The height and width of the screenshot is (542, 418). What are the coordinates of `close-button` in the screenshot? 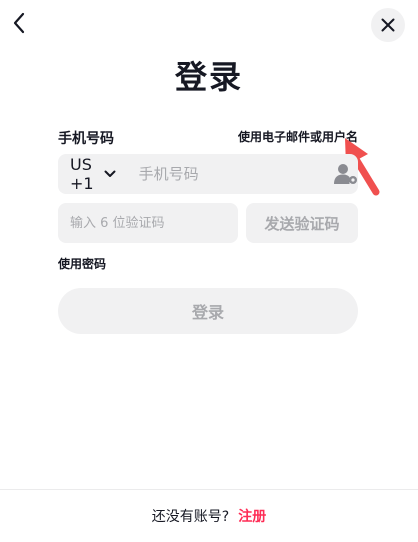 It's located at (388, 25).